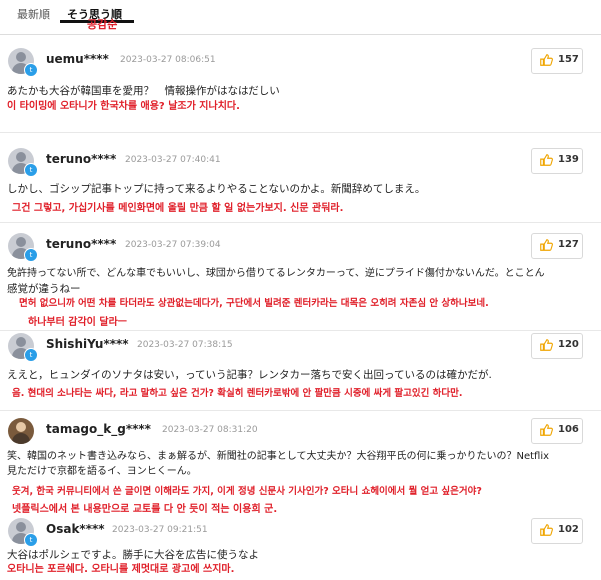 This screenshot has height=580, width=601. What do you see at coordinates (21, 431) in the screenshot?
I see `avatar` at bounding box center [21, 431].